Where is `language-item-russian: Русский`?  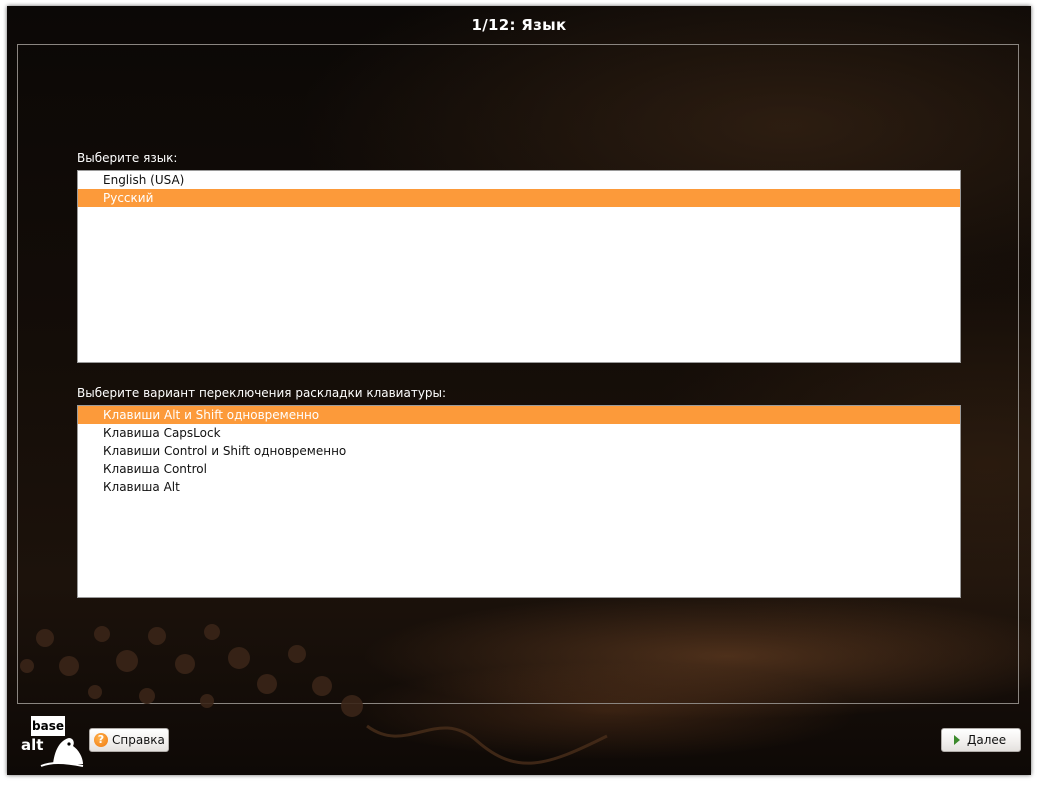 language-item-russian: Русский is located at coordinates (519, 198).